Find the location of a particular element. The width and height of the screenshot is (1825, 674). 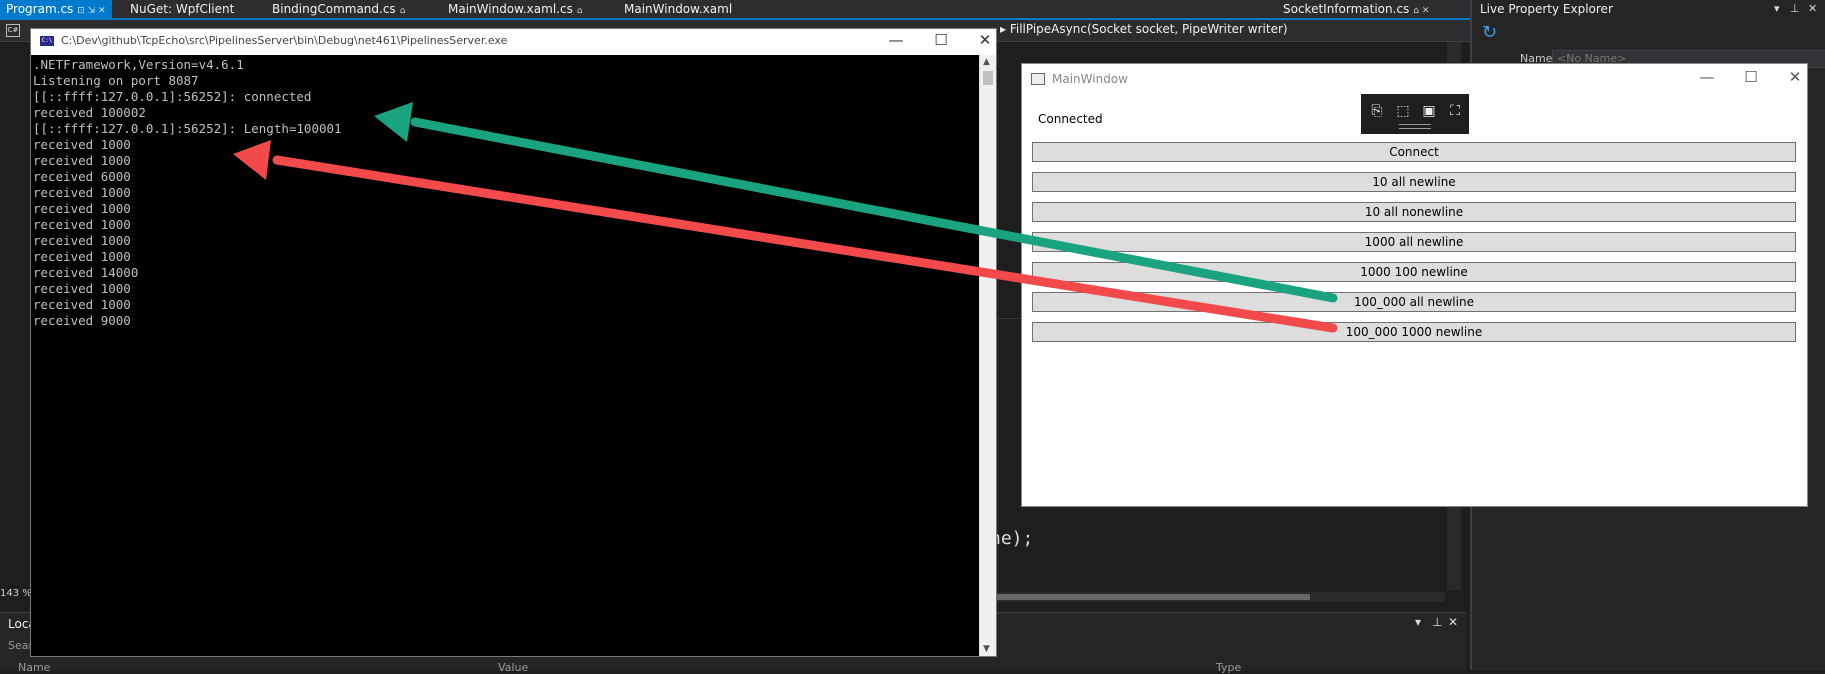

live-property-explorer-title: Live Property Explorer is located at coordinates (1546, 9).